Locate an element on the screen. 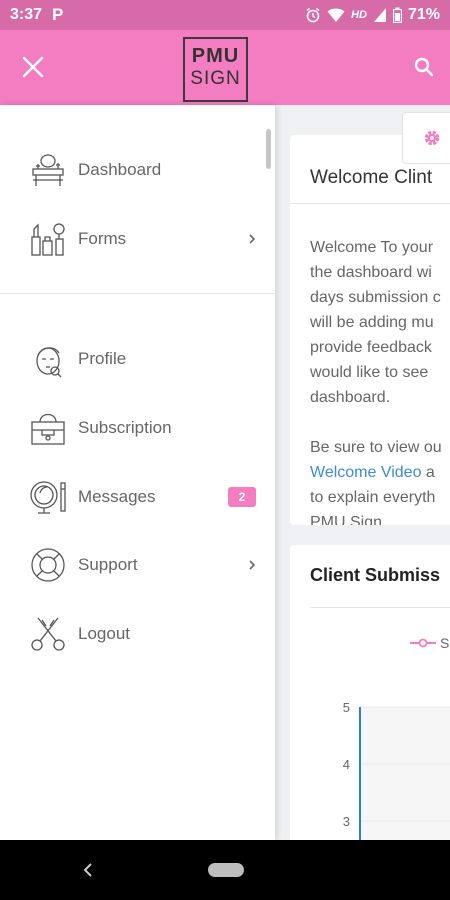 The image size is (450, 900). vanity-icon is located at coordinates (48, 170).